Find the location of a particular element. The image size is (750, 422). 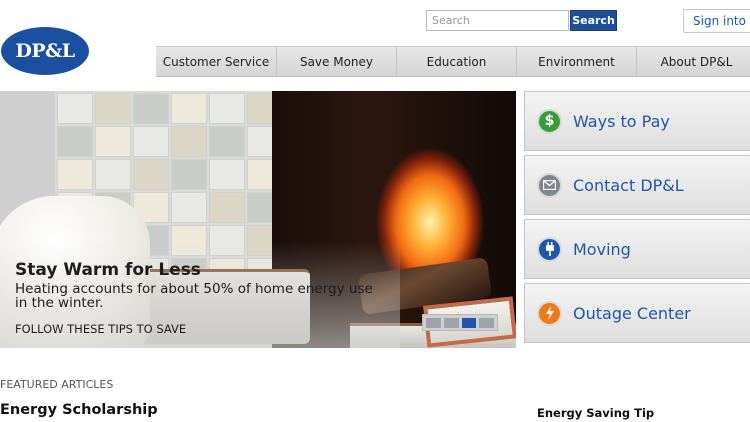

nav-environment: Environment is located at coordinates (575, 61).